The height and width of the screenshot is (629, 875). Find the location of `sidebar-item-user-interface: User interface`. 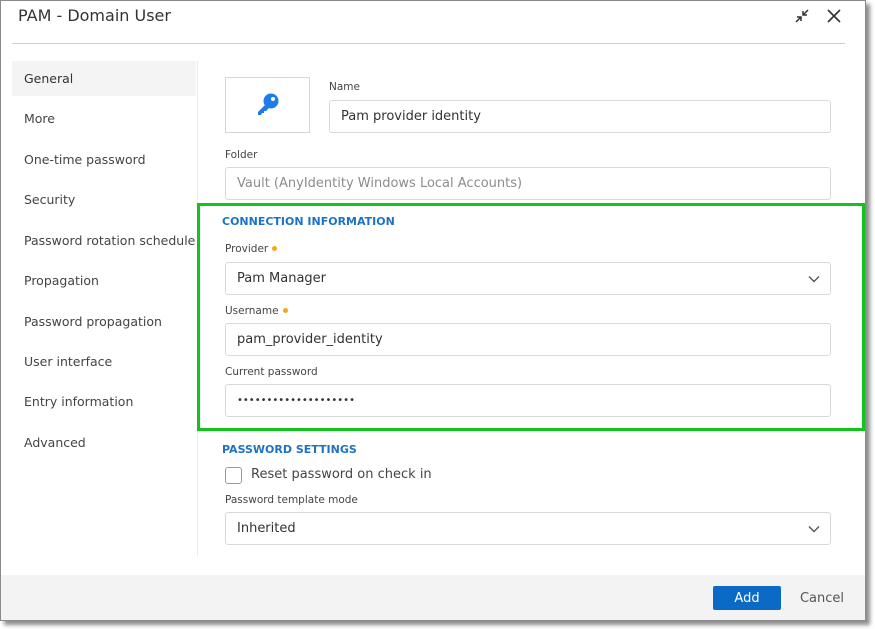

sidebar-item-user-interface: User interface is located at coordinates (104, 361).